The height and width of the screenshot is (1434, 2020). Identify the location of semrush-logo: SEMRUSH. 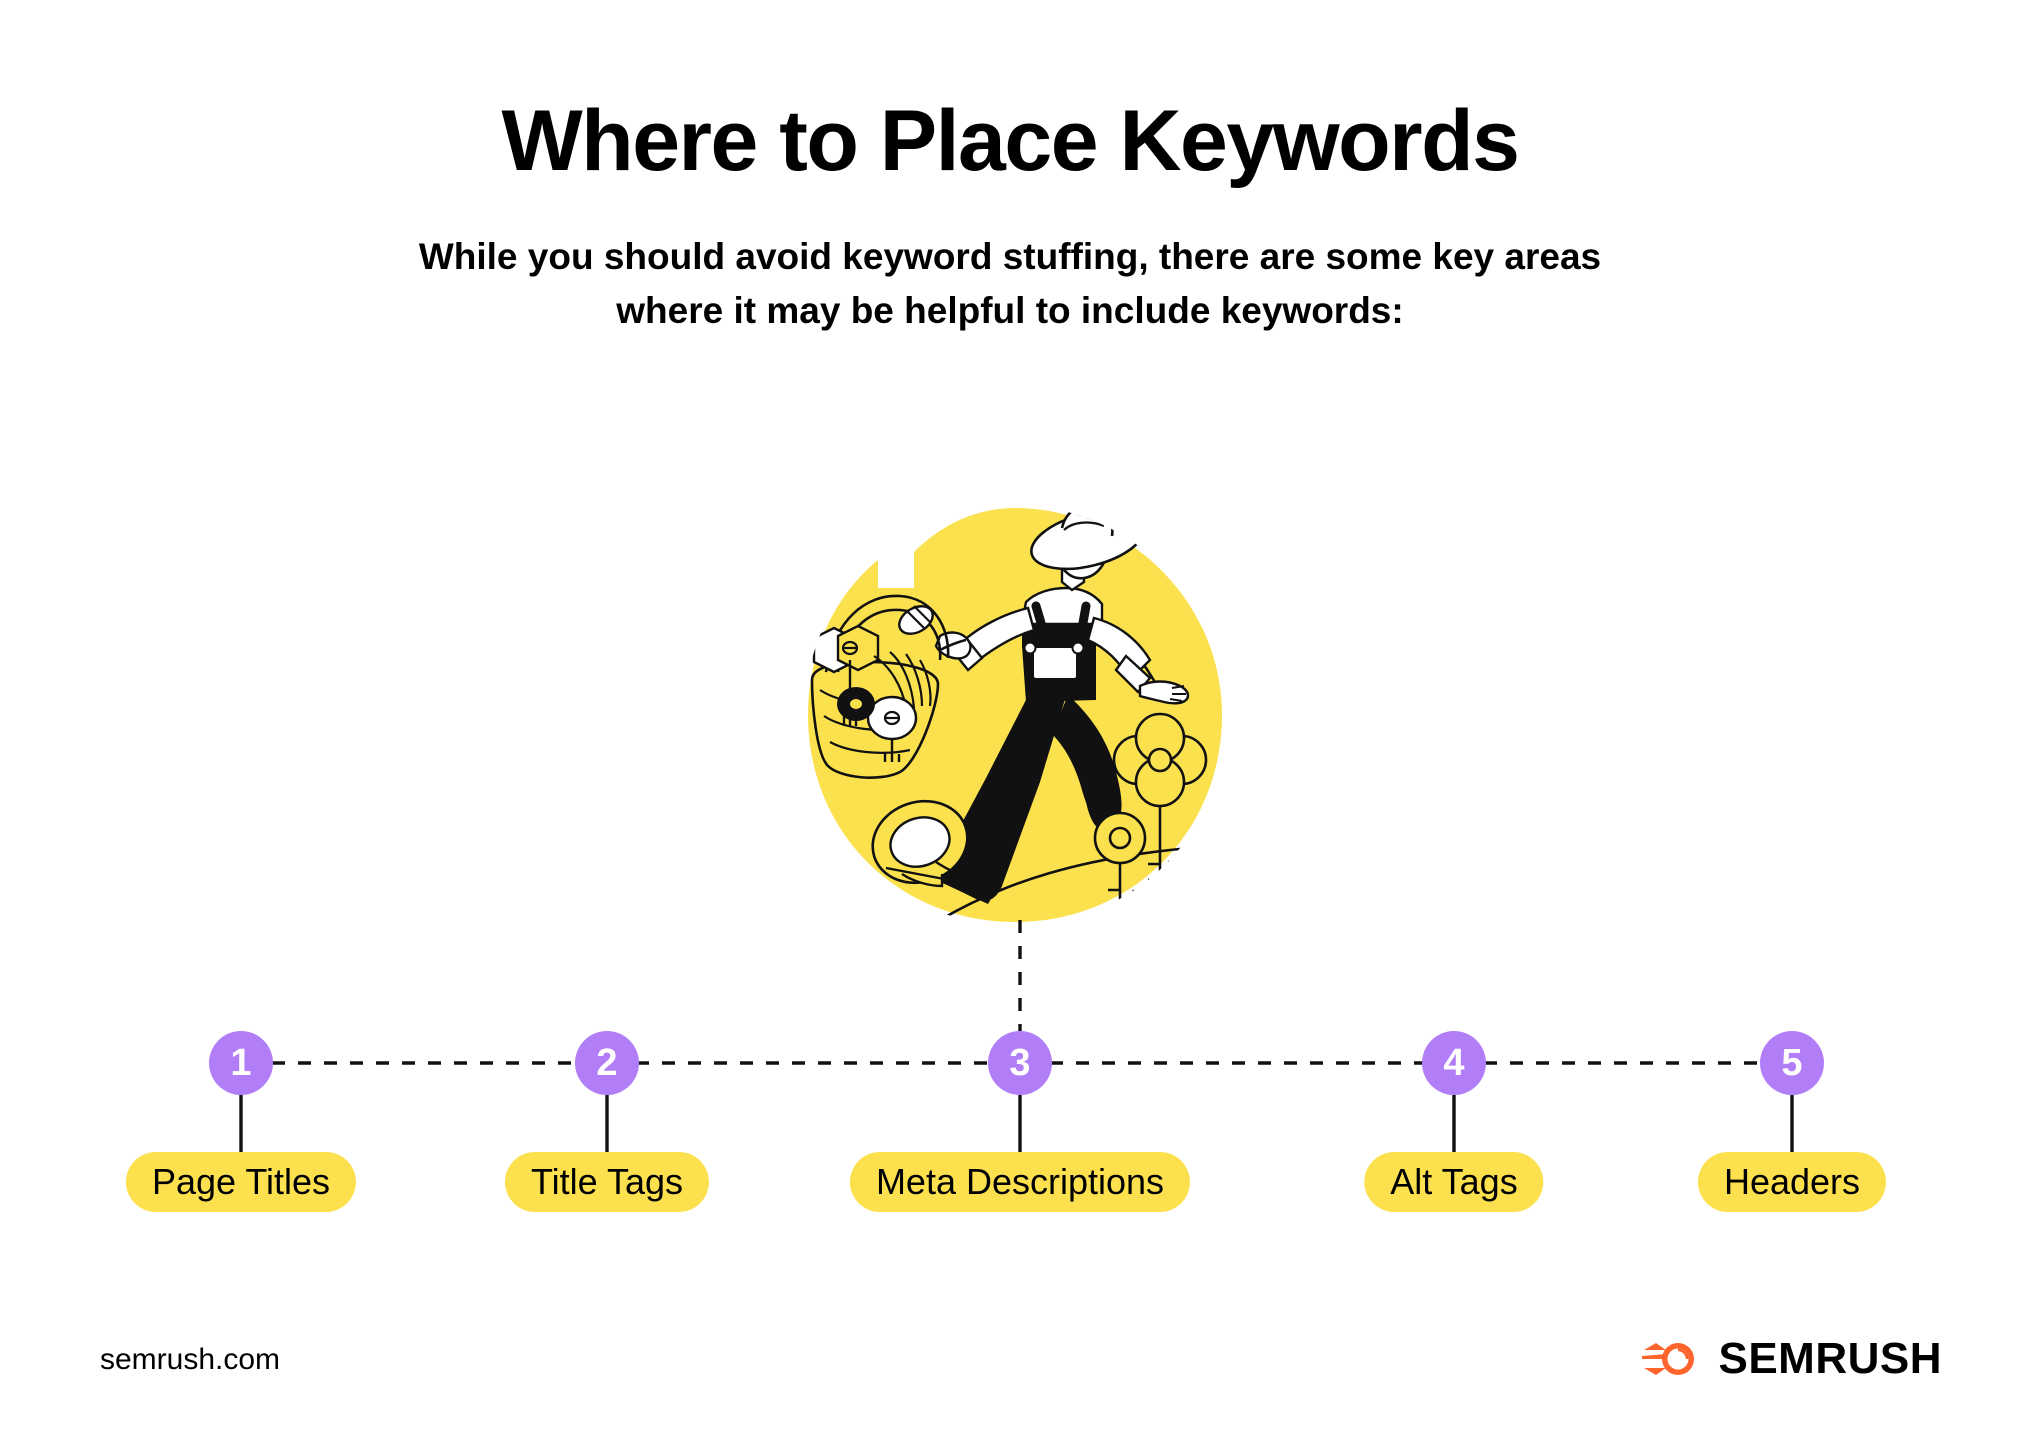
(1792, 1359).